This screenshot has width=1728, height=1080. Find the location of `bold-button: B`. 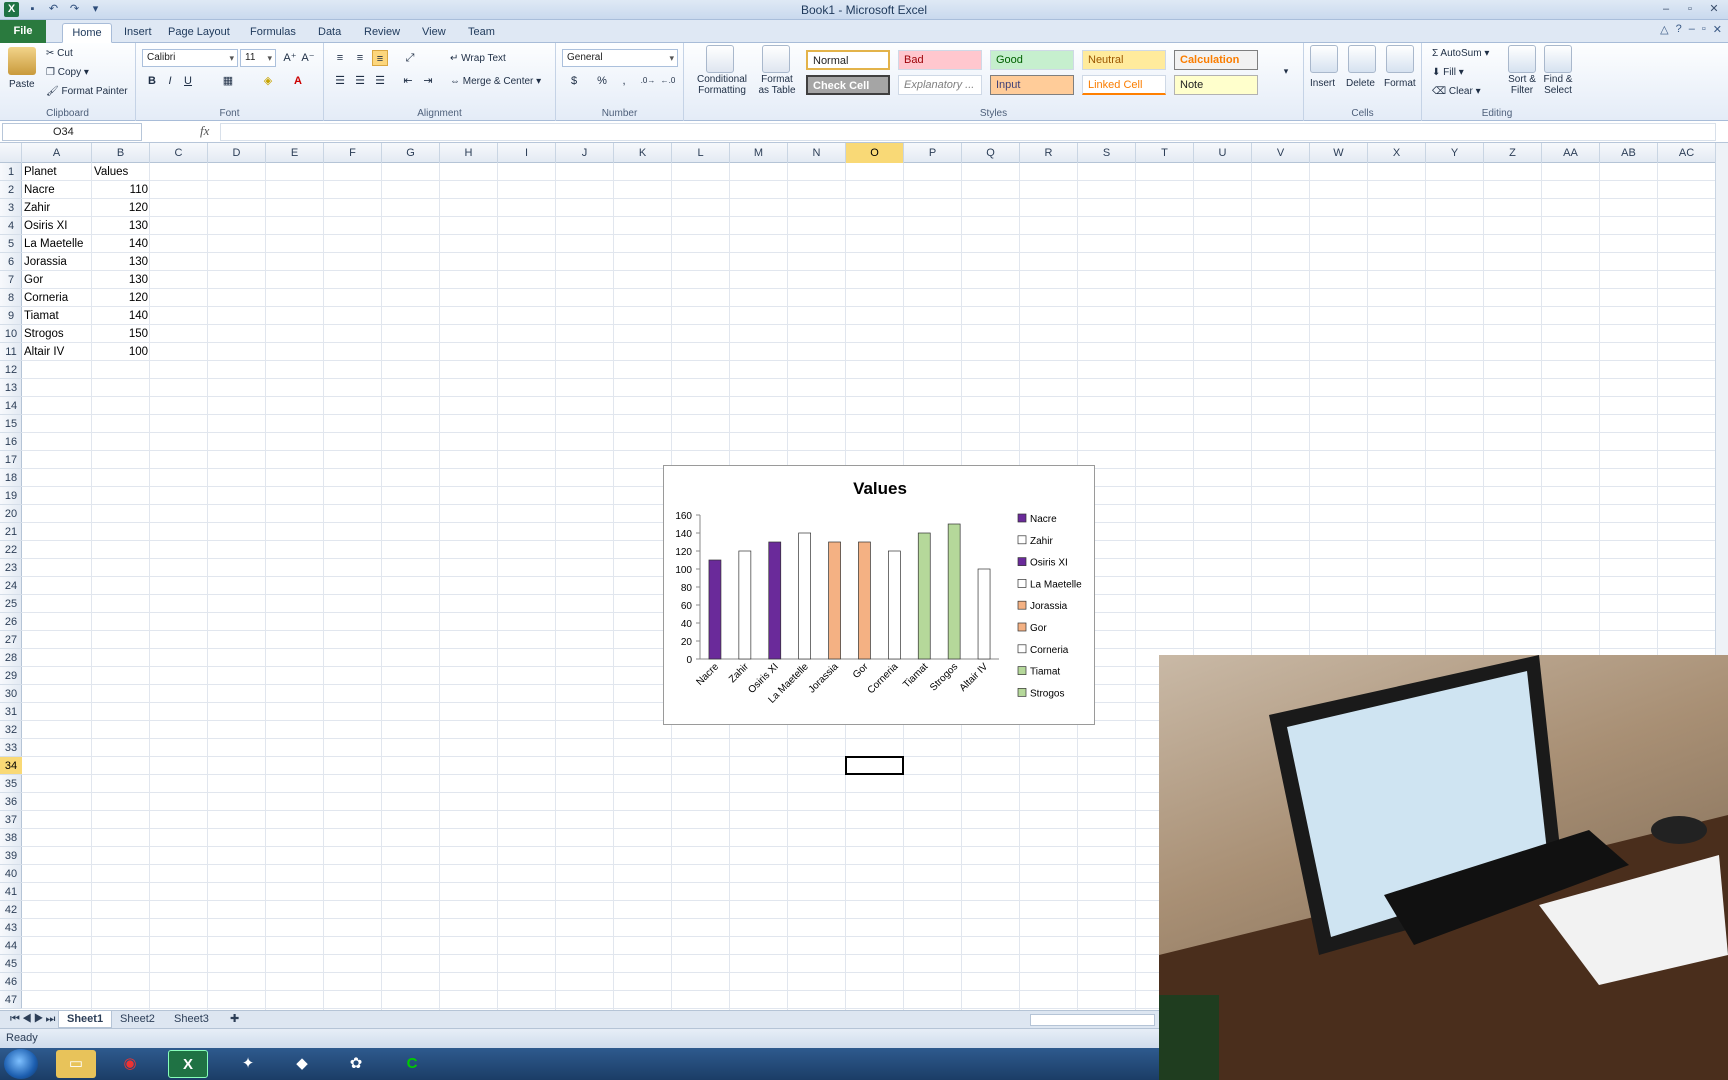

bold-button: B is located at coordinates (152, 81).